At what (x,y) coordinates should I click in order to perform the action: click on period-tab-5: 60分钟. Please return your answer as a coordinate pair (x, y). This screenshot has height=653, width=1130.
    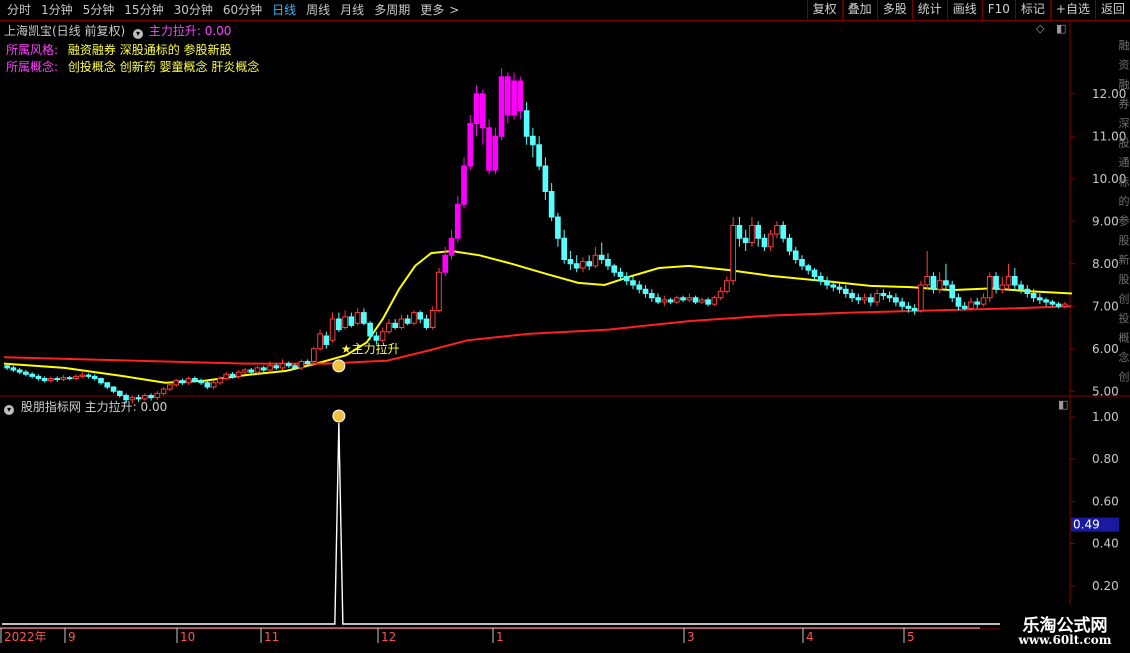
    Looking at the image, I should click on (242, 10).